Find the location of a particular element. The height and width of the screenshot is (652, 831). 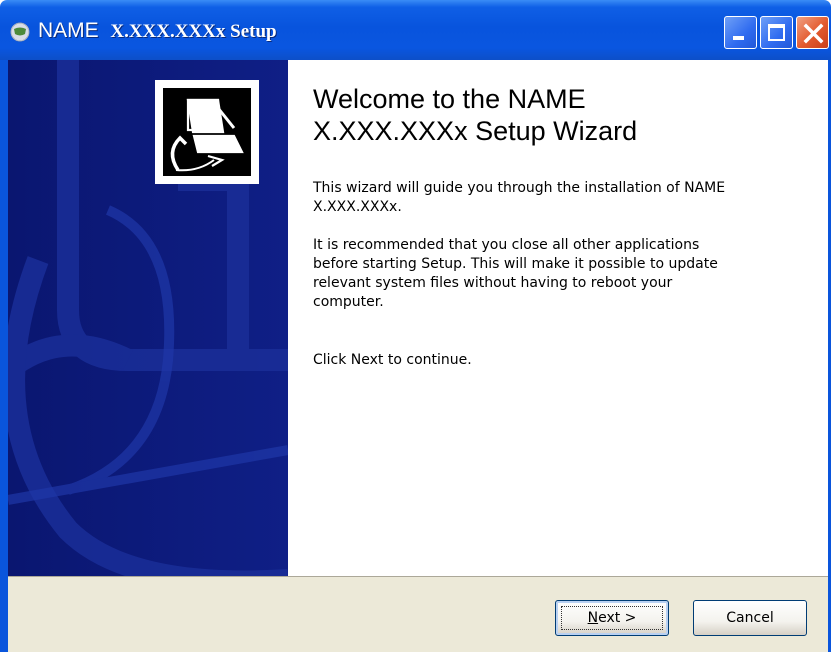

focus-rectangle is located at coordinates (612, 618).